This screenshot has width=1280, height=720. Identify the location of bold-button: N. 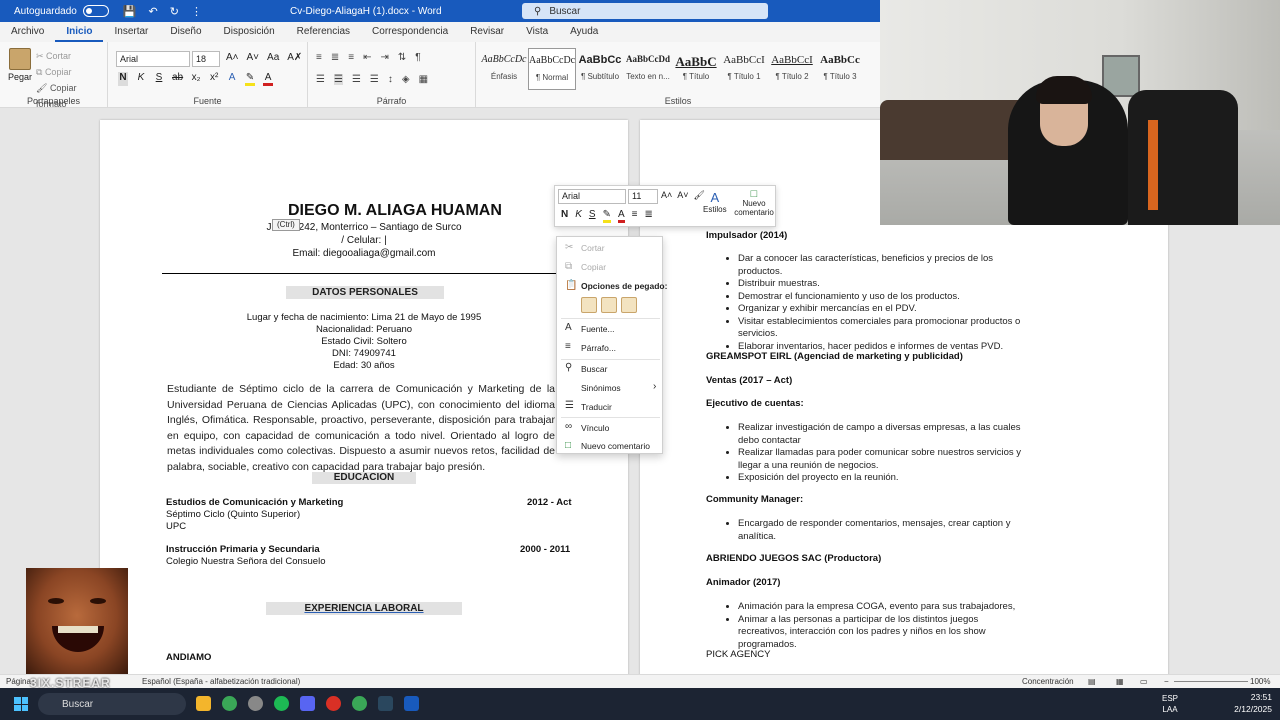
(123, 79).